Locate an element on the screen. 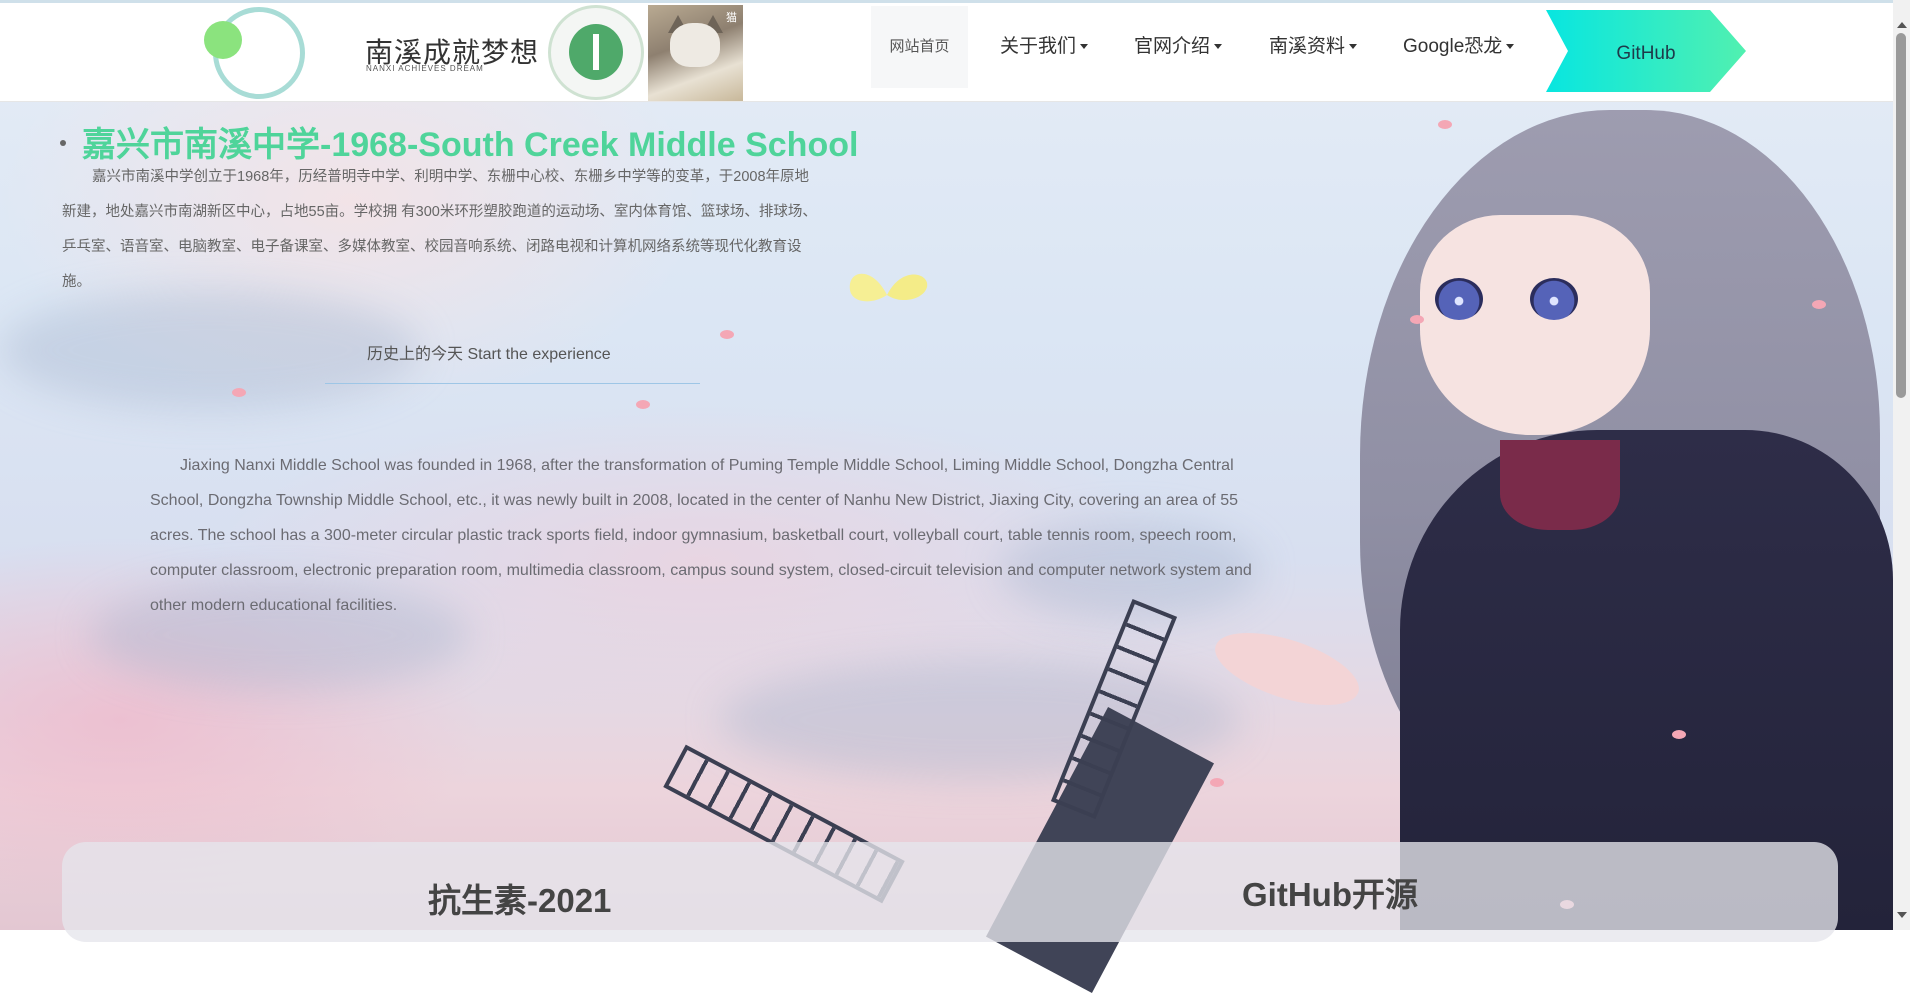  card-title-github-open-source: GitHub开源 is located at coordinates (1330, 892).